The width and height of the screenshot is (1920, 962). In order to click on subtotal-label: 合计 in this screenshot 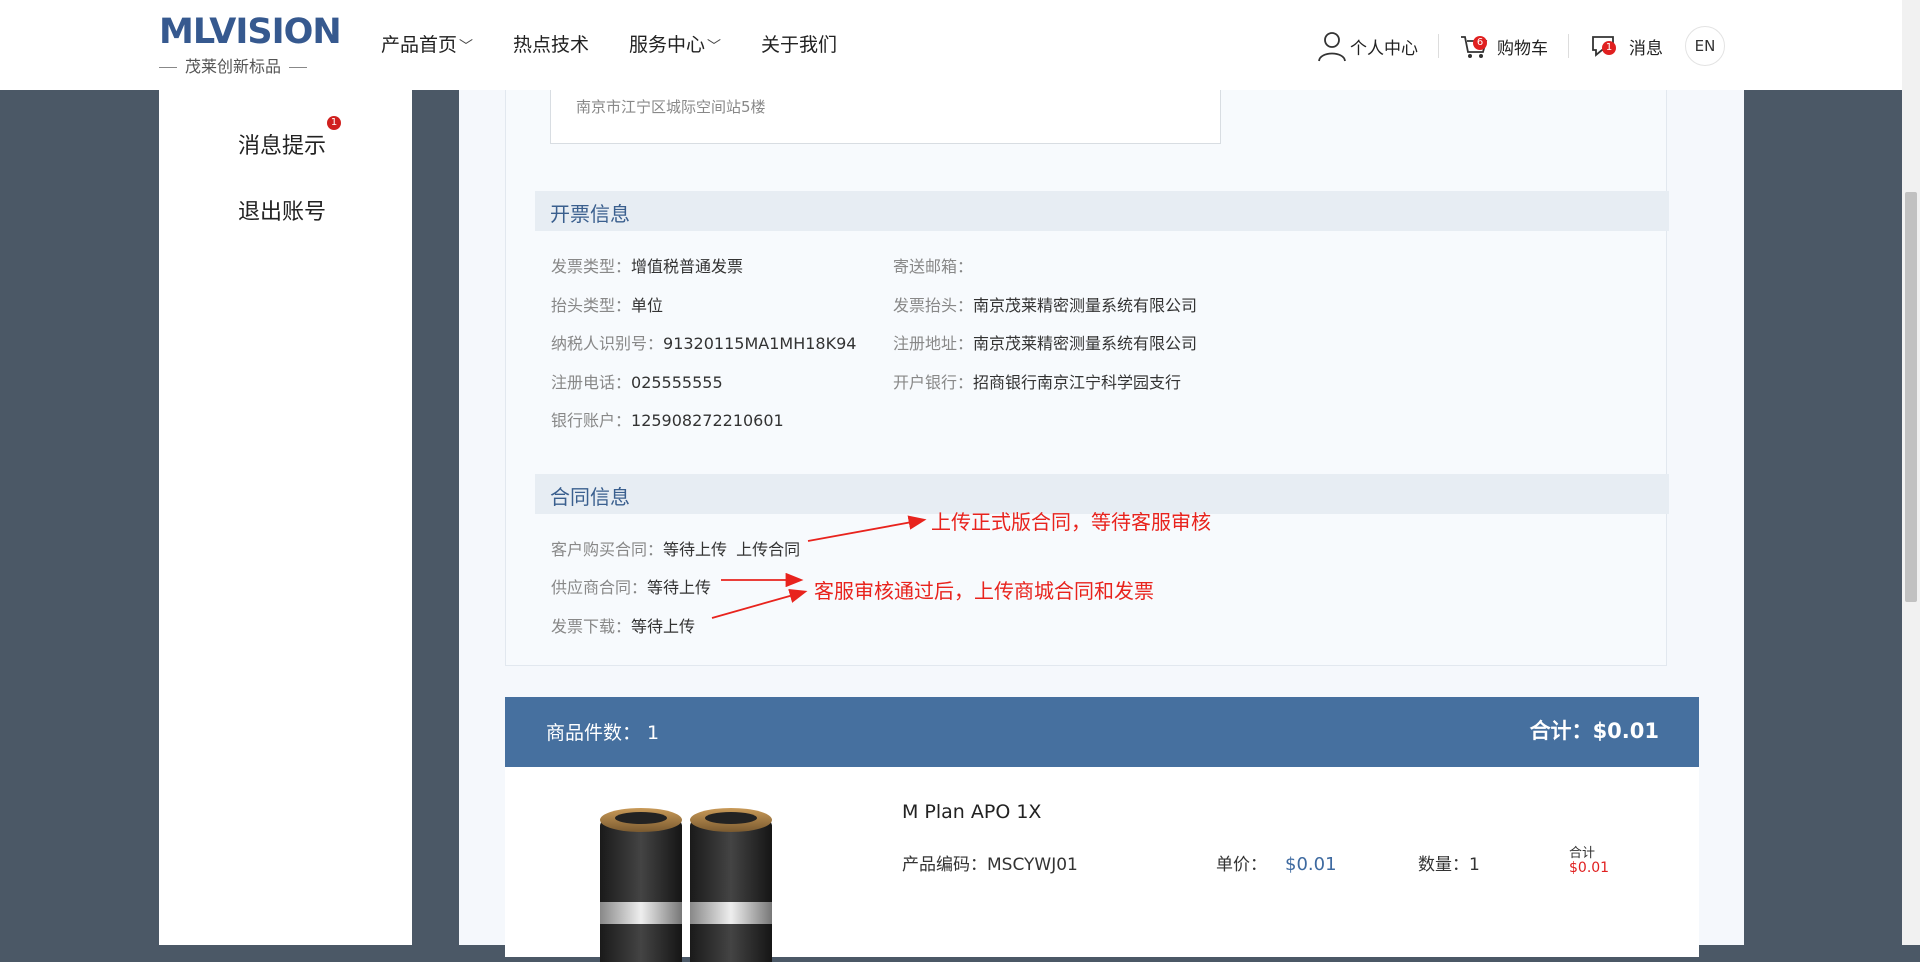, I will do `click(1582, 853)`.